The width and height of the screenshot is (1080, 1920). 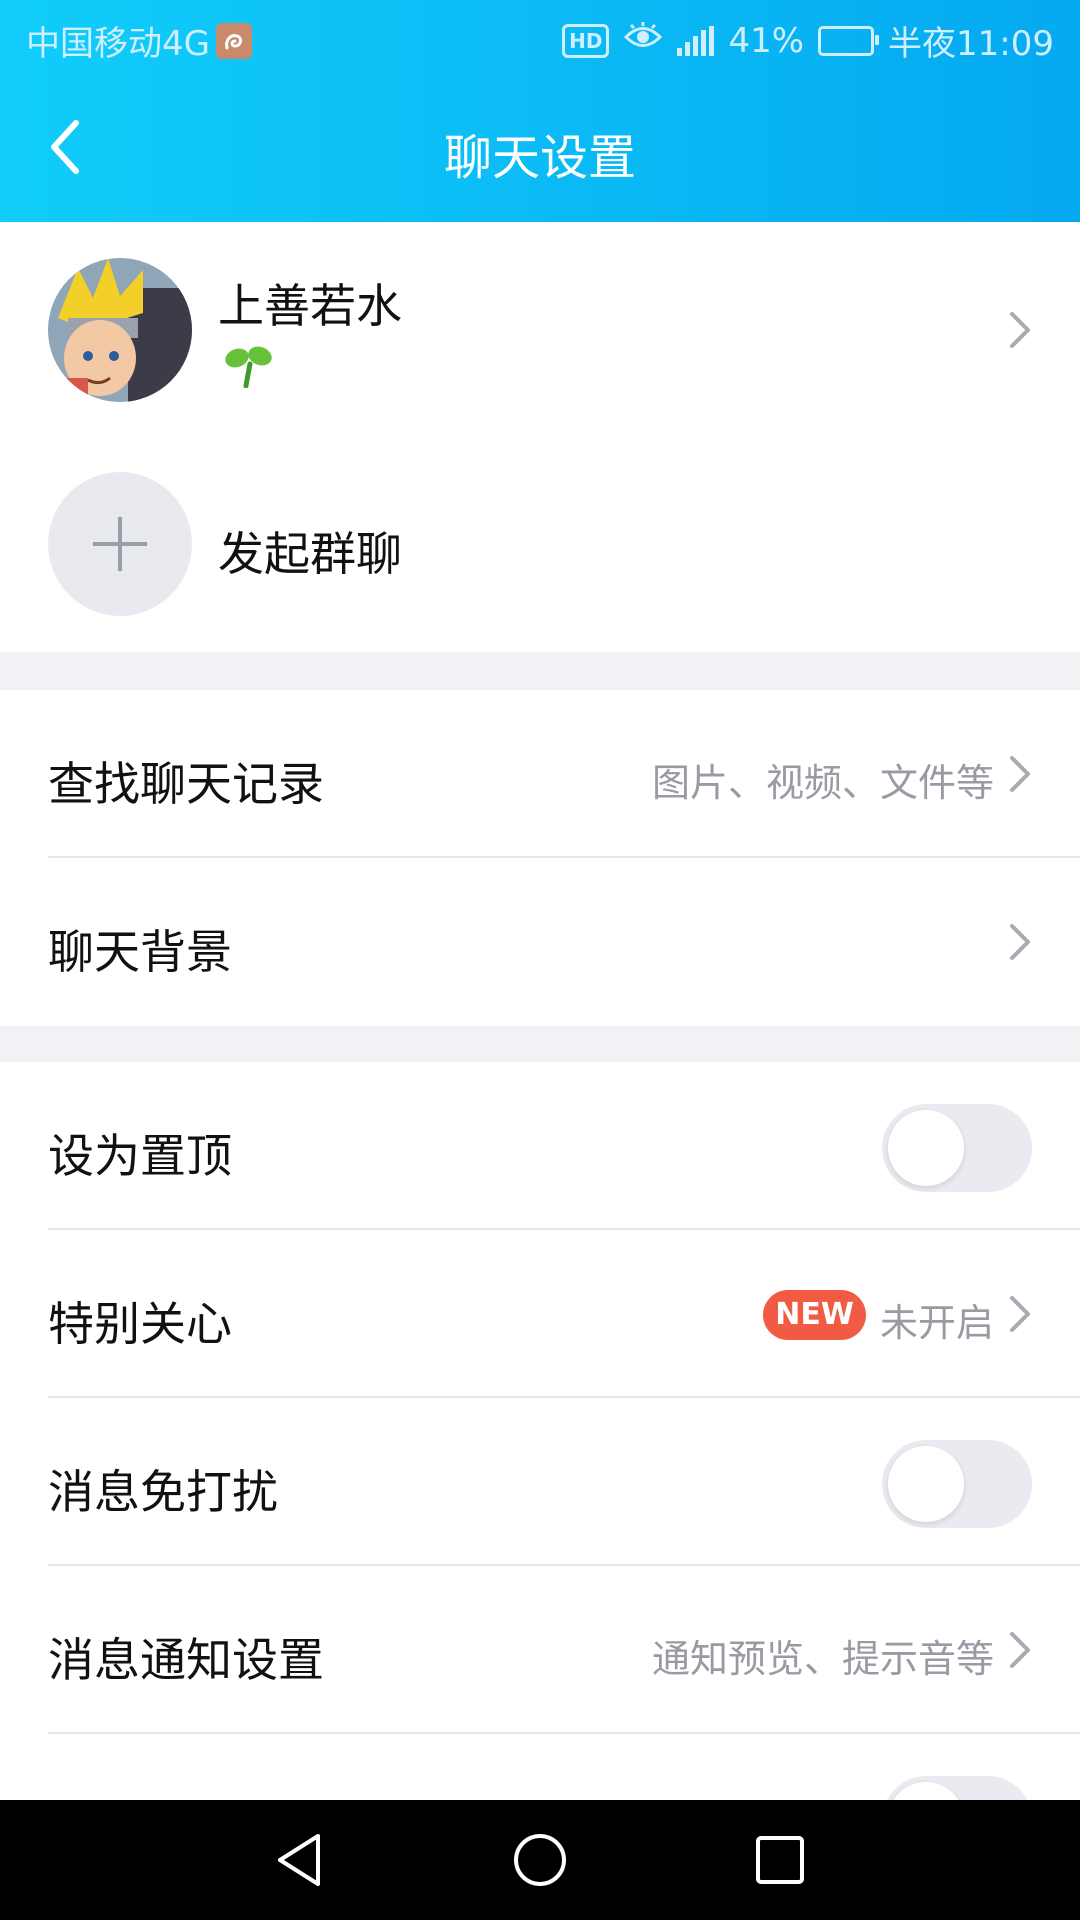 I want to click on contact-name: 上善若水, so click(x=310, y=306).